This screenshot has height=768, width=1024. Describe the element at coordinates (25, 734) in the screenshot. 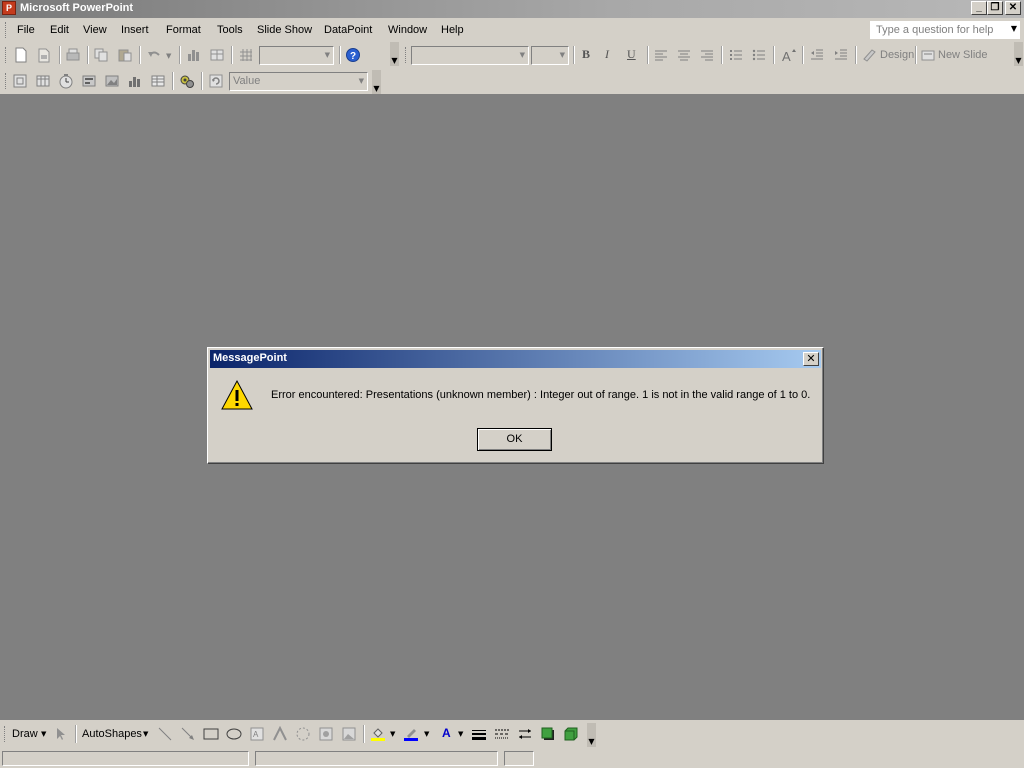

I see `draw-menu: Draw` at that location.